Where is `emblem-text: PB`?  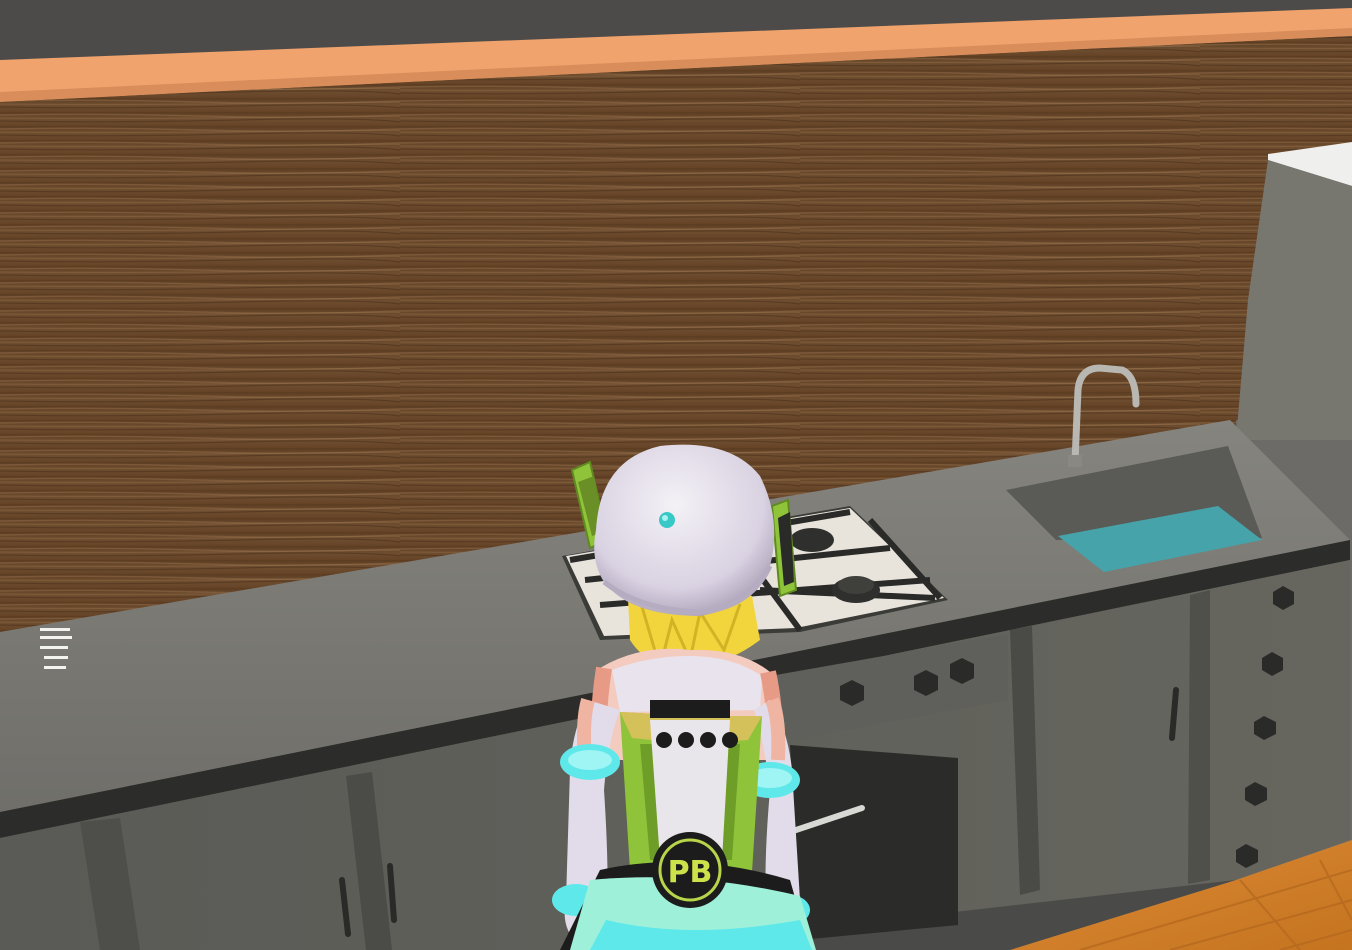 emblem-text: PB is located at coordinates (690, 872).